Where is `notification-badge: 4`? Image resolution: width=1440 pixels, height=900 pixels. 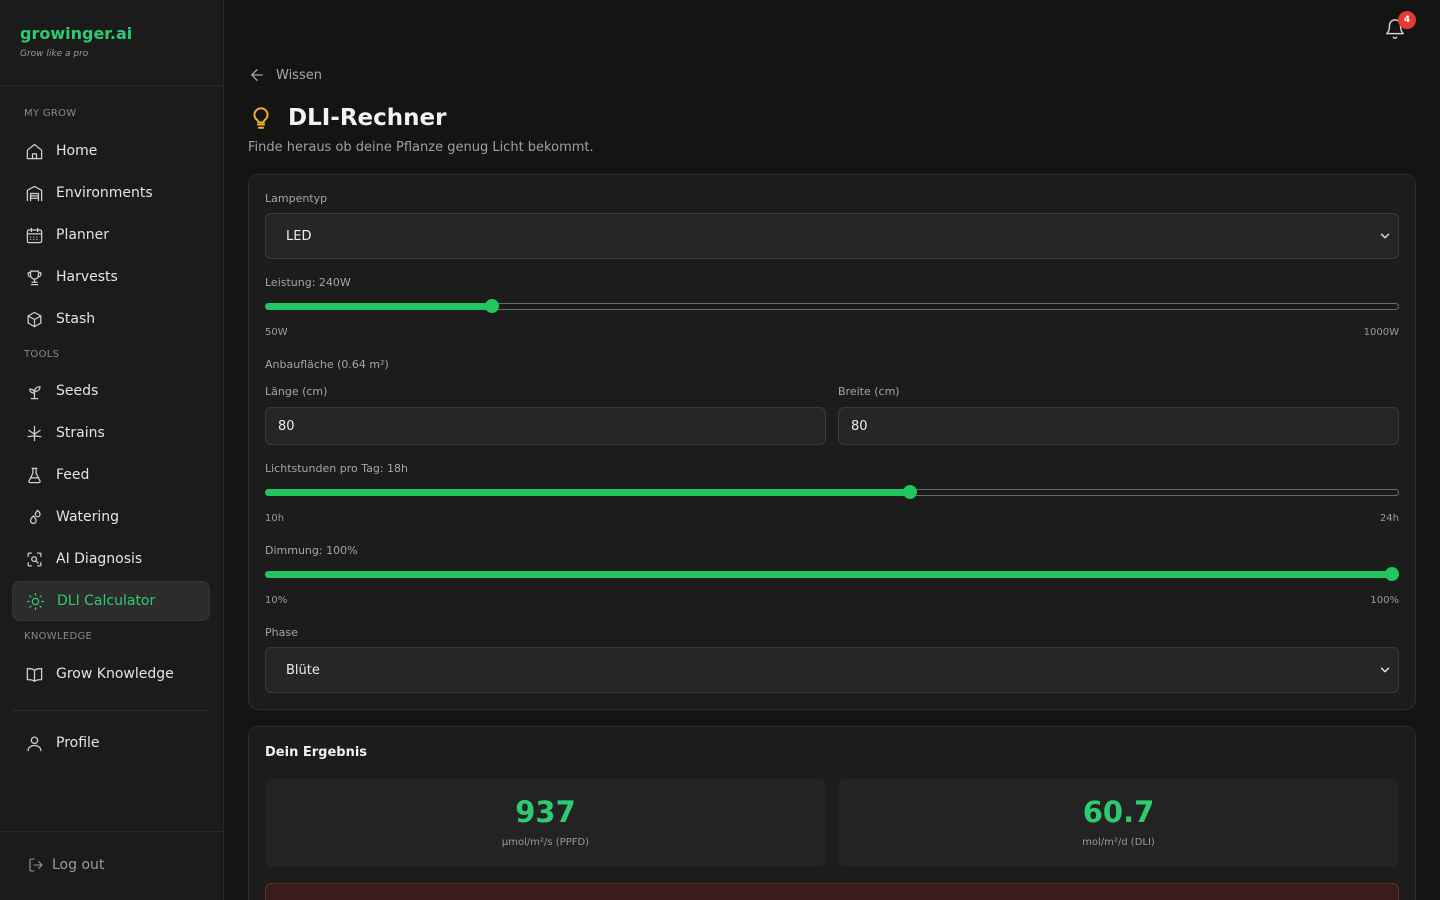 notification-badge: 4 is located at coordinates (1407, 20).